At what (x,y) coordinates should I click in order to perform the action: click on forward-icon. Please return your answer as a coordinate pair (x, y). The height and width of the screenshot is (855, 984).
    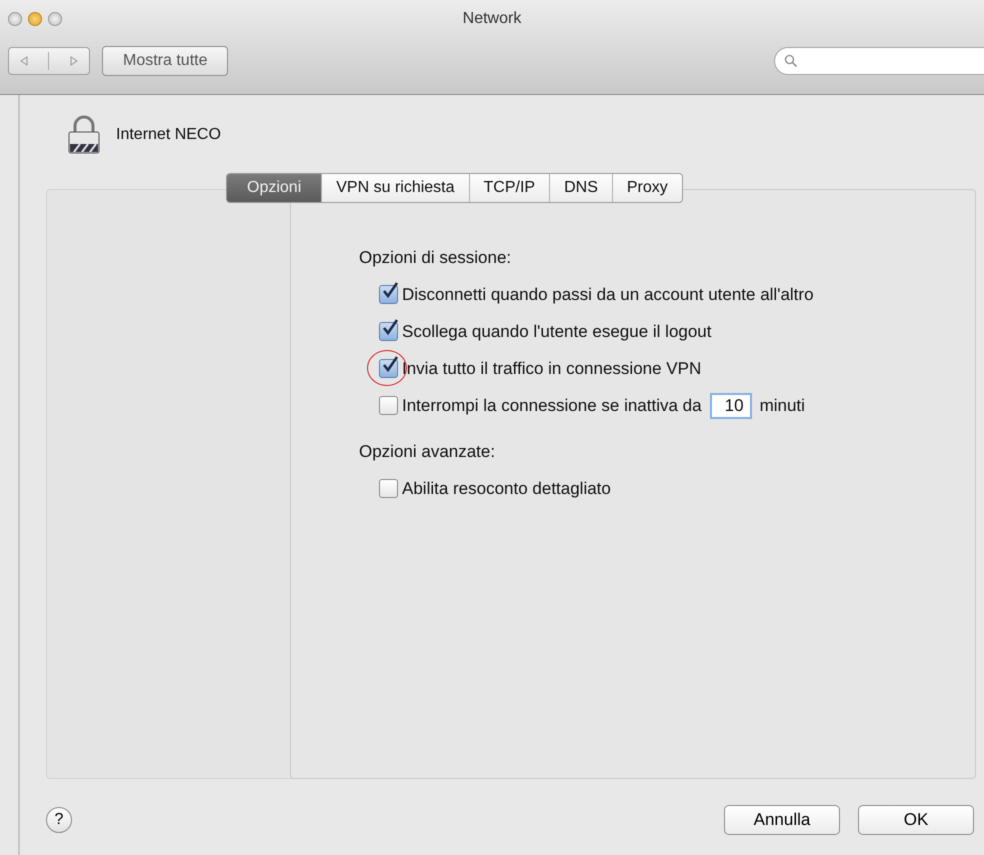
    Looking at the image, I should click on (74, 61).